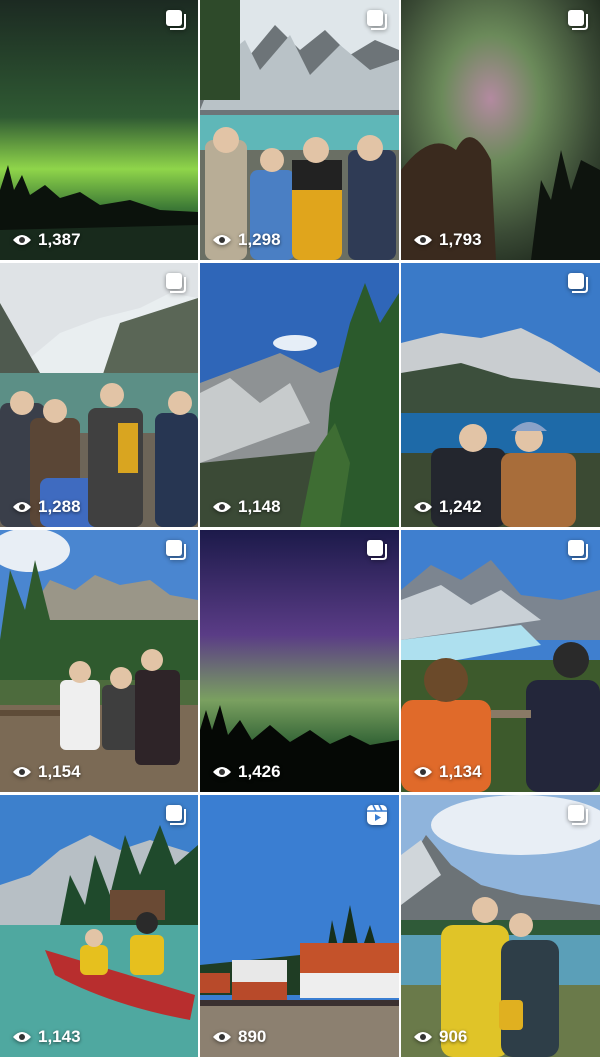 The image size is (600, 1058). Describe the element at coordinates (453, 1036) in the screenshot. I see `view-count-value: 906` at that location.